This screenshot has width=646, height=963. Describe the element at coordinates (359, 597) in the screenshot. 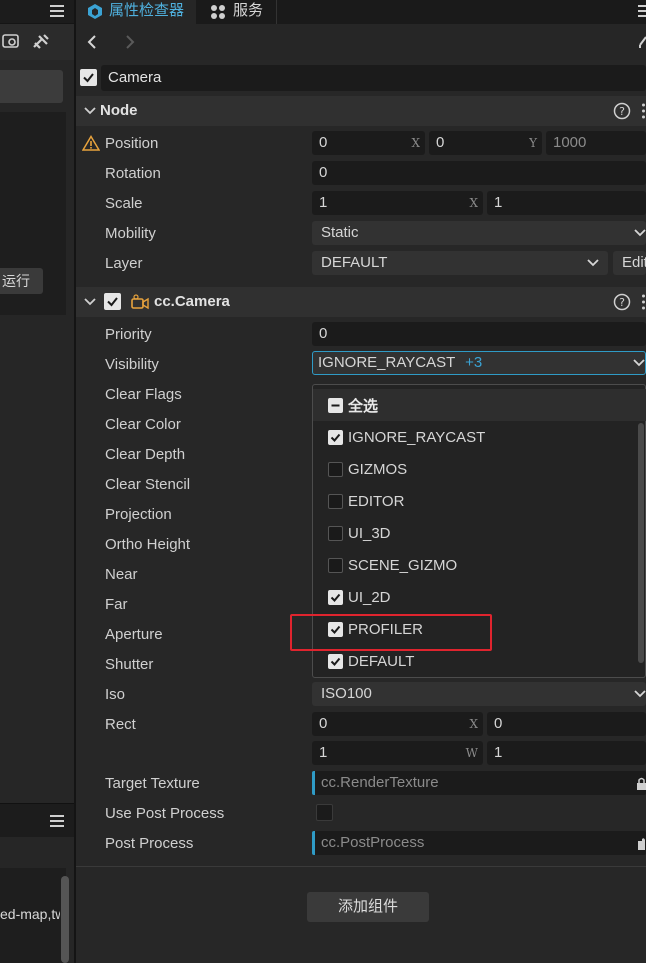

I see `layer-option-ui-2d: UI_2D` at that location.